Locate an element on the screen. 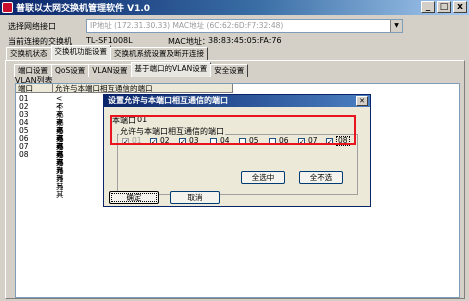  dialog-close-icon: ✕ is located at coordinates (362, 101).